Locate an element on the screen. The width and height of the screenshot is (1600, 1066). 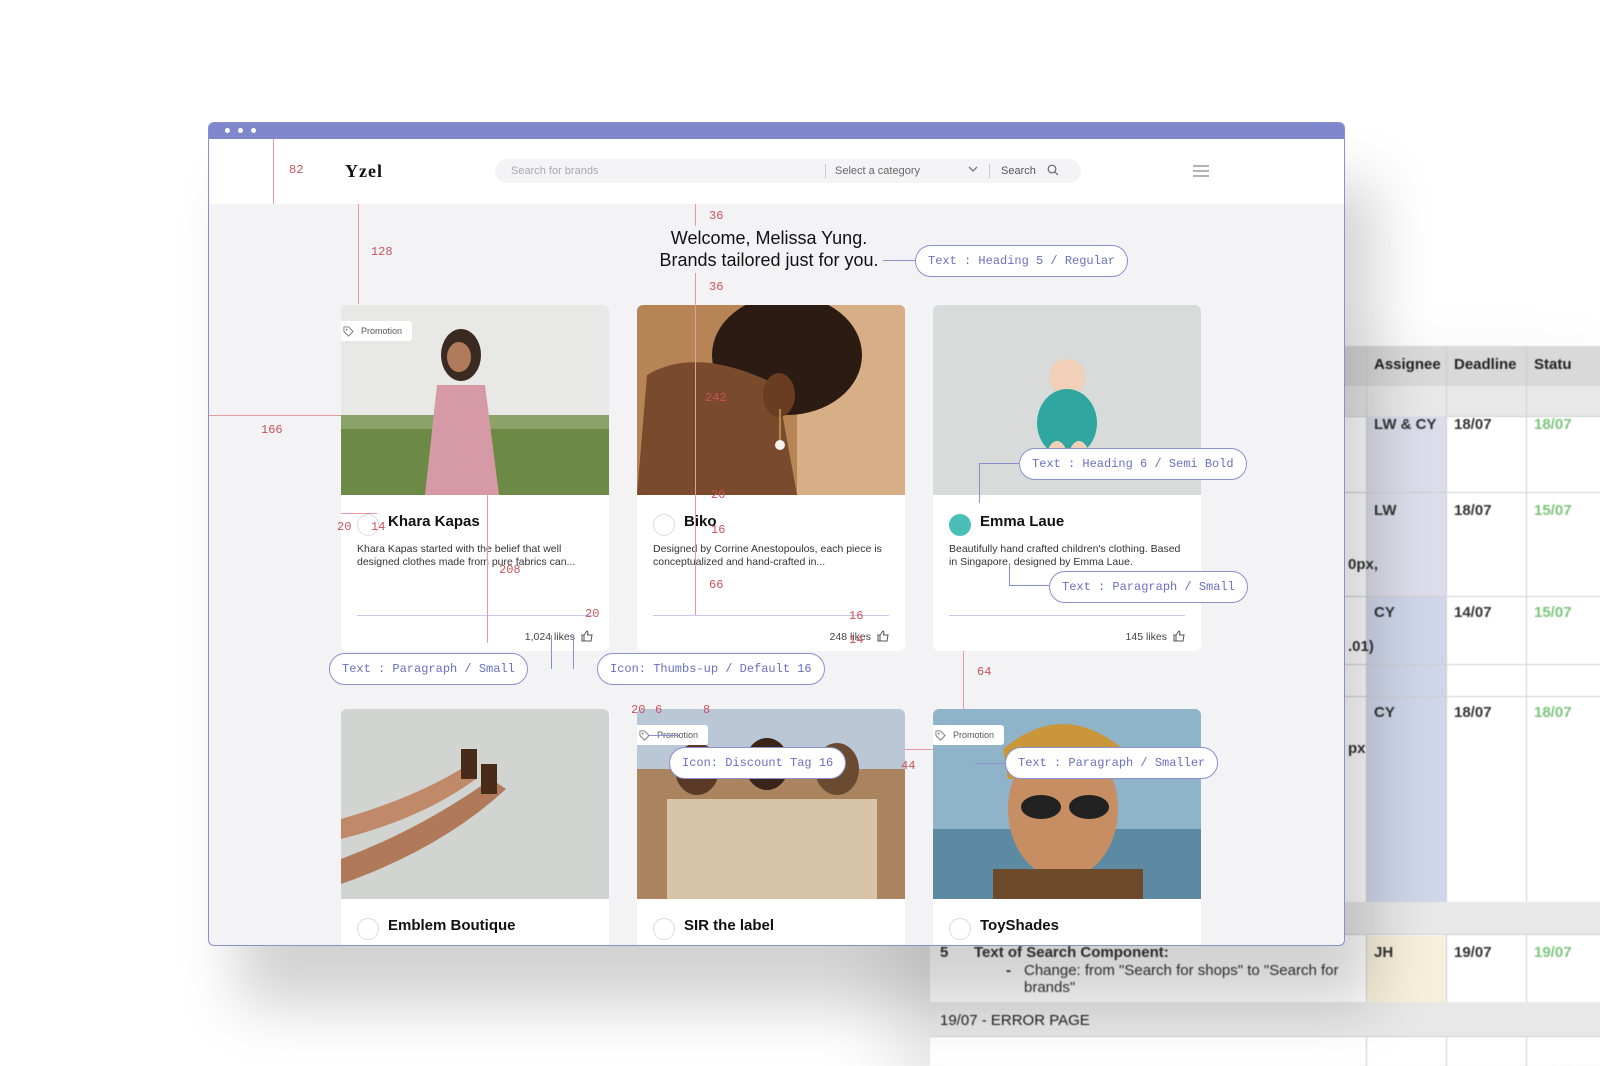
spacing-annotation: 208 is located at coordinates (510, 570).